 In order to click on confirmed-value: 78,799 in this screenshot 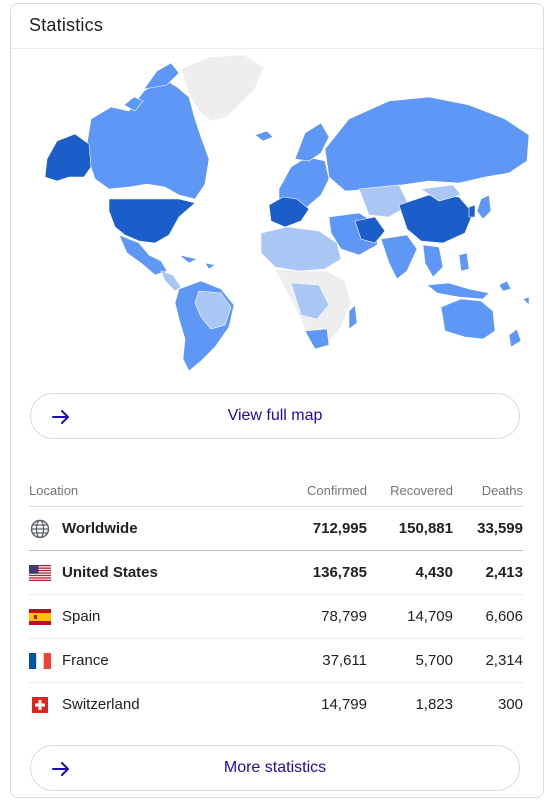, I will do `click(312, 616)`.